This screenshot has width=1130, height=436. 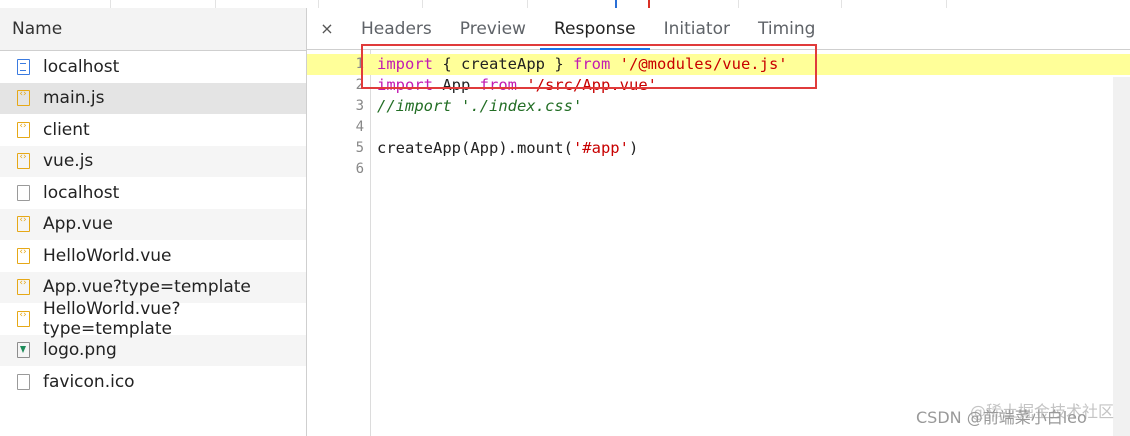 I want to click on tab-timing: Timing, so click(x=786, y=28).